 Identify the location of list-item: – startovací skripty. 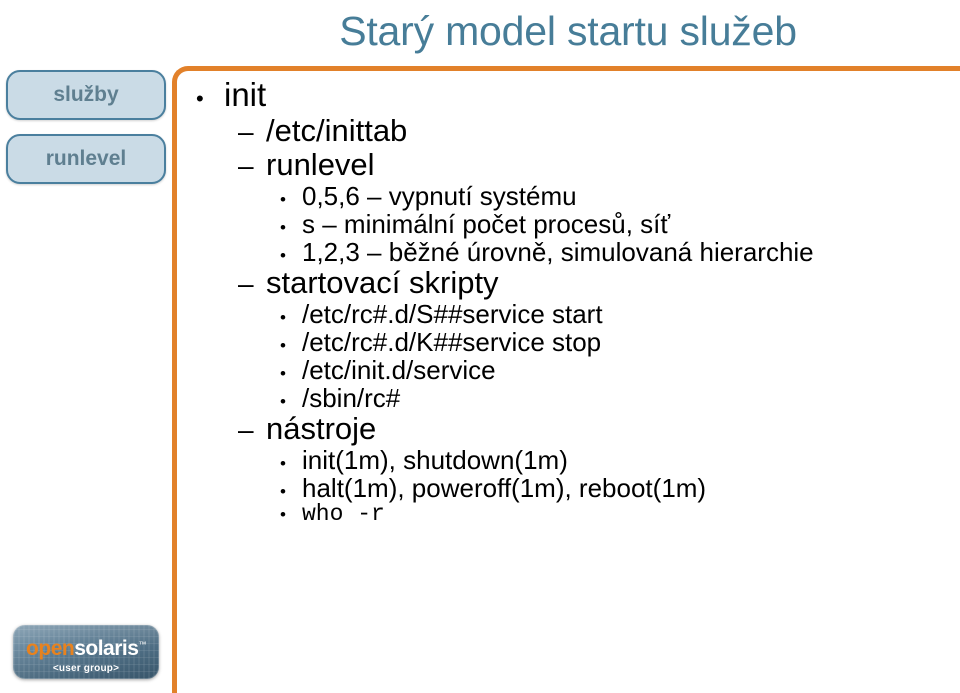
(599, 282).